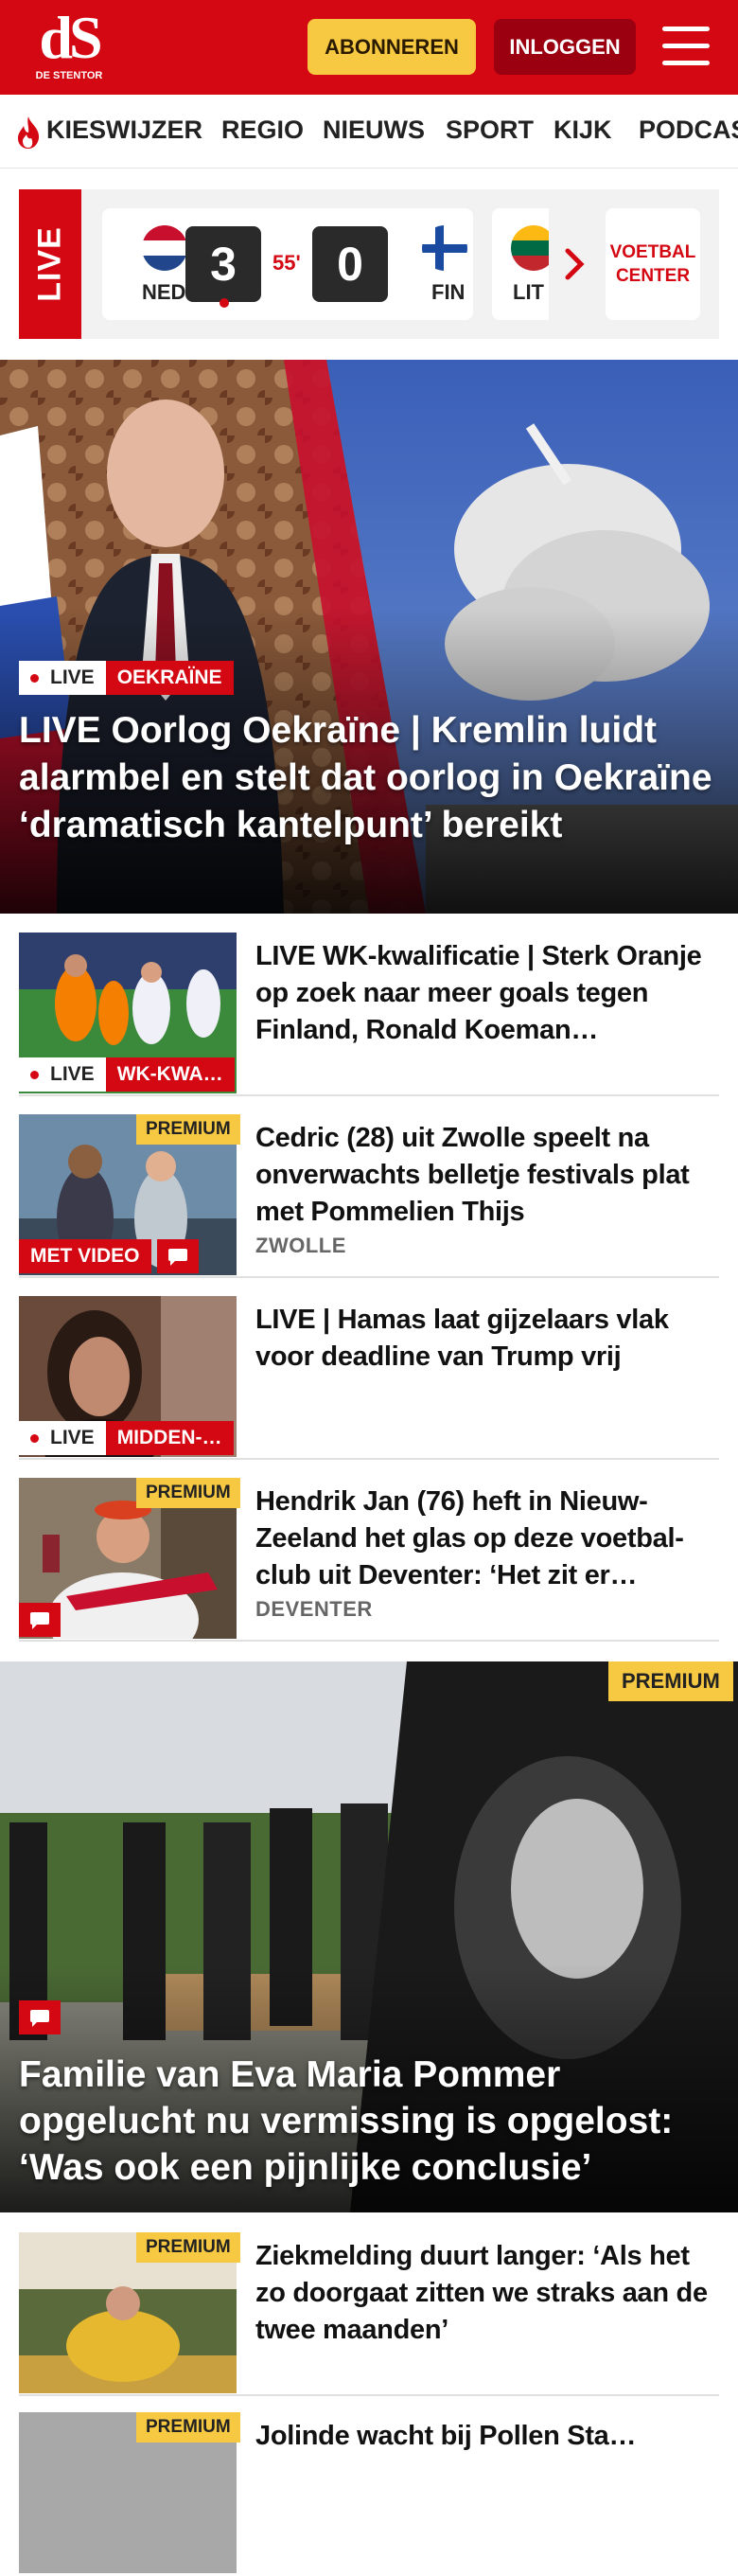 Image resolution: width=738 pixels, height=2576 pixels. I want to click on scroll-right-button, so click(574, 264).